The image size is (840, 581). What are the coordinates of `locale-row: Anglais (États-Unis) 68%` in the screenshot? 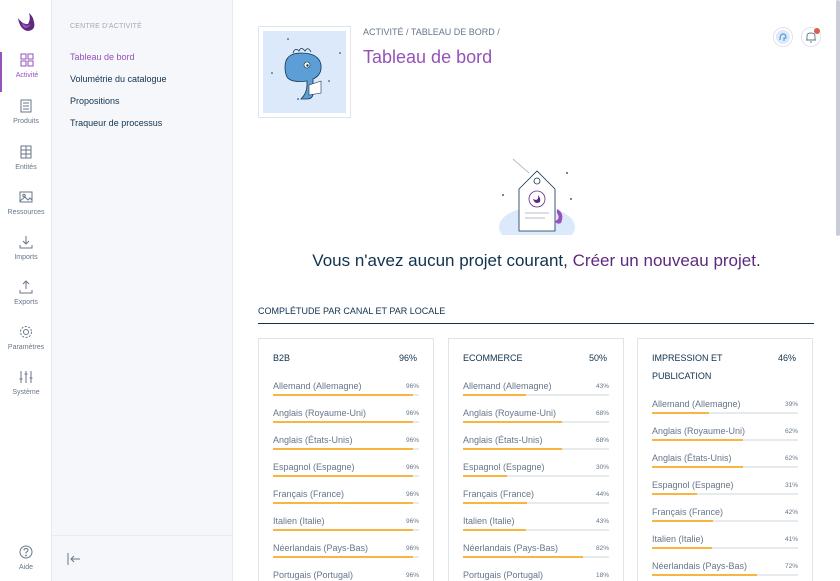 It's located at (536, 442).